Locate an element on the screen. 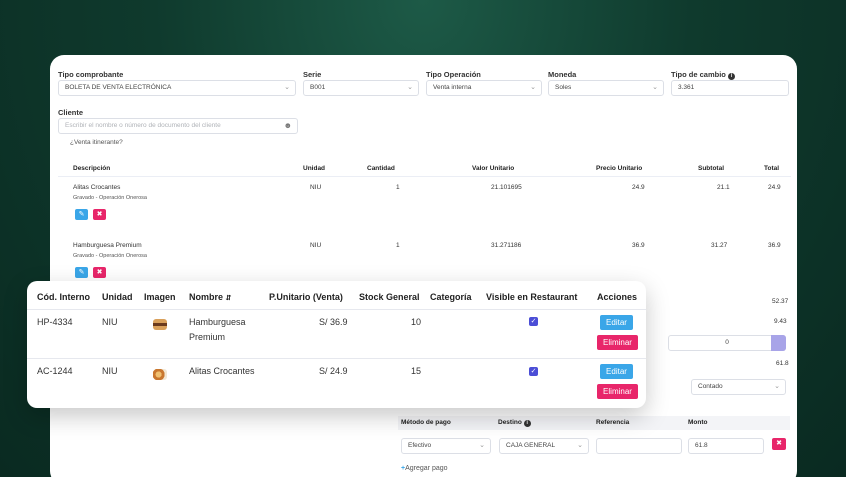  serie-label: Serie is located at coordinates (312, 74).